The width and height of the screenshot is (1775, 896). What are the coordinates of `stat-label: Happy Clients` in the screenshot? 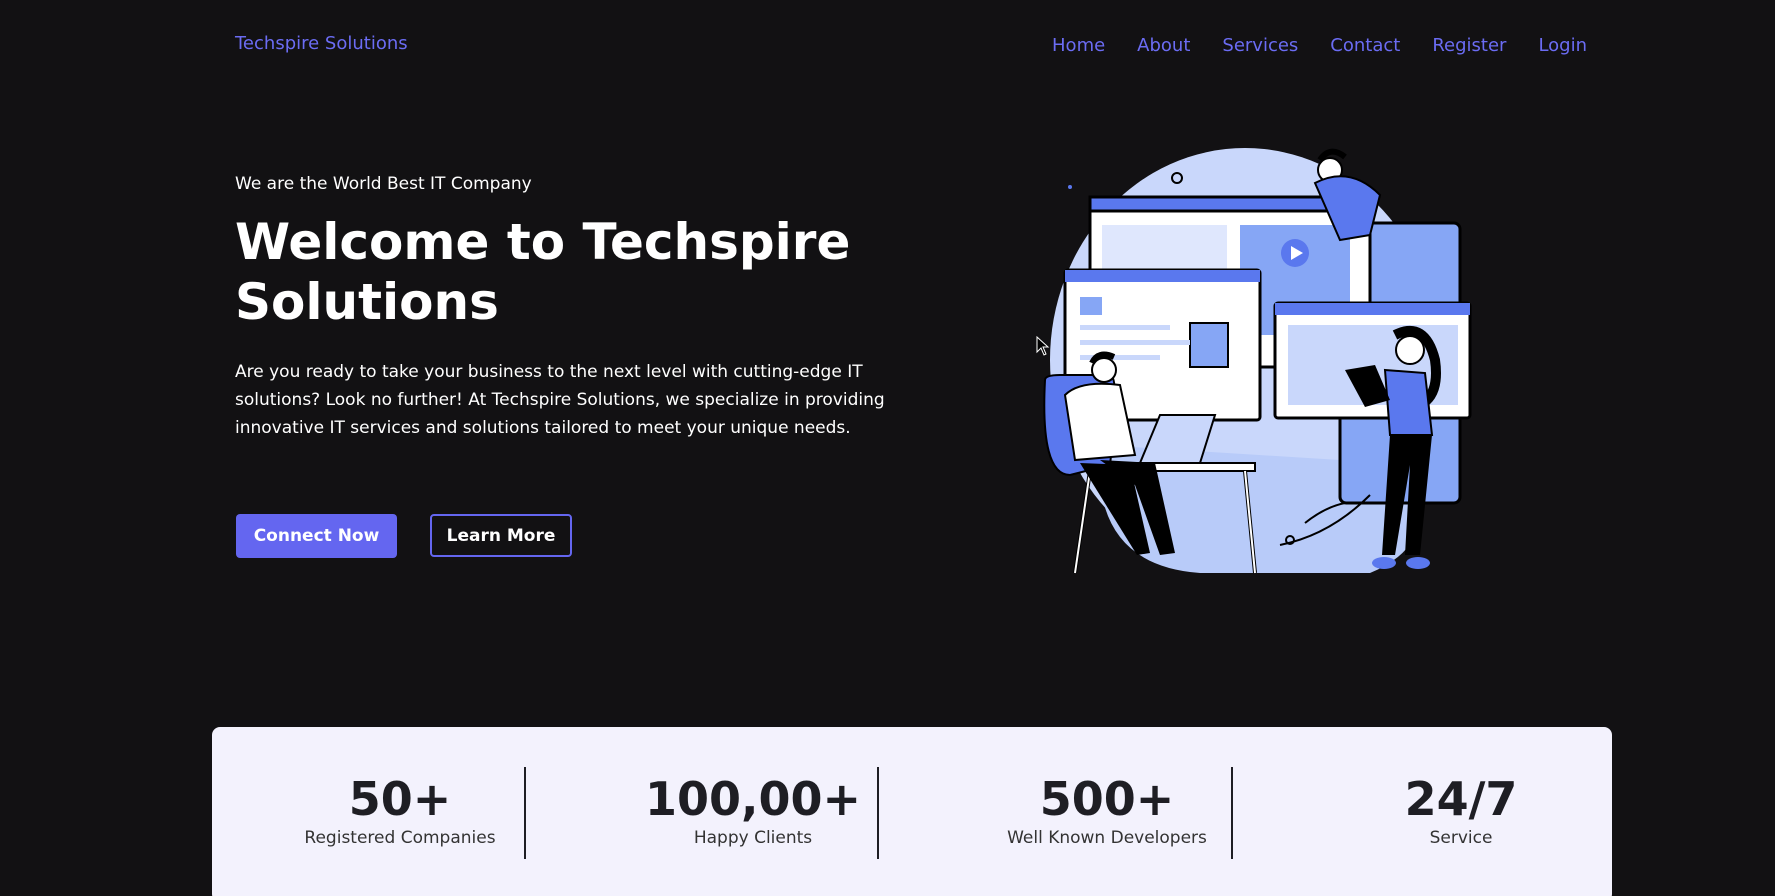 It's located at (753, 838).